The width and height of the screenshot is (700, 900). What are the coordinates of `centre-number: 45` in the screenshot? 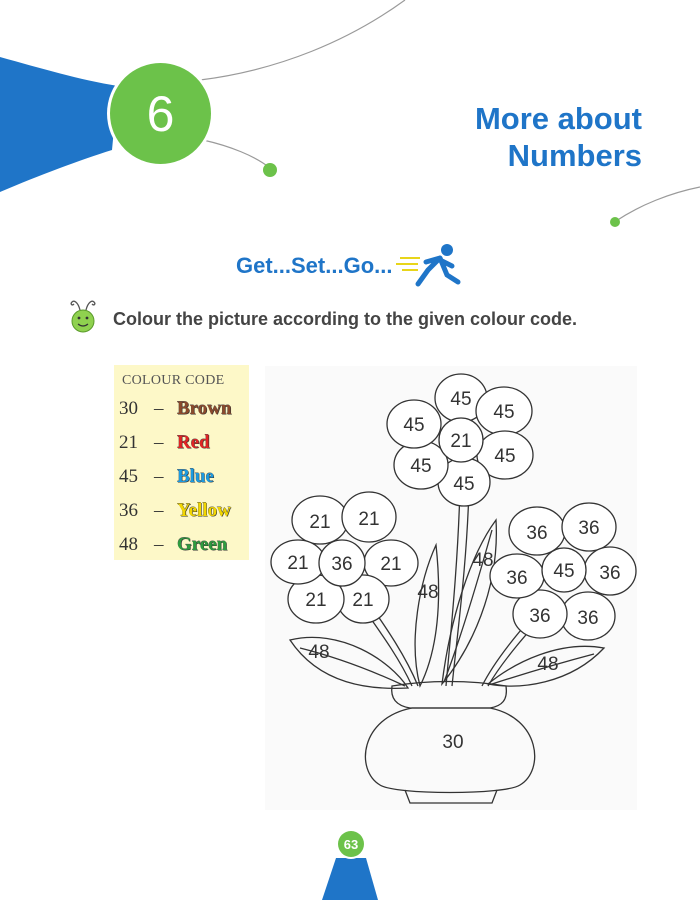 It's located at (563, 571).